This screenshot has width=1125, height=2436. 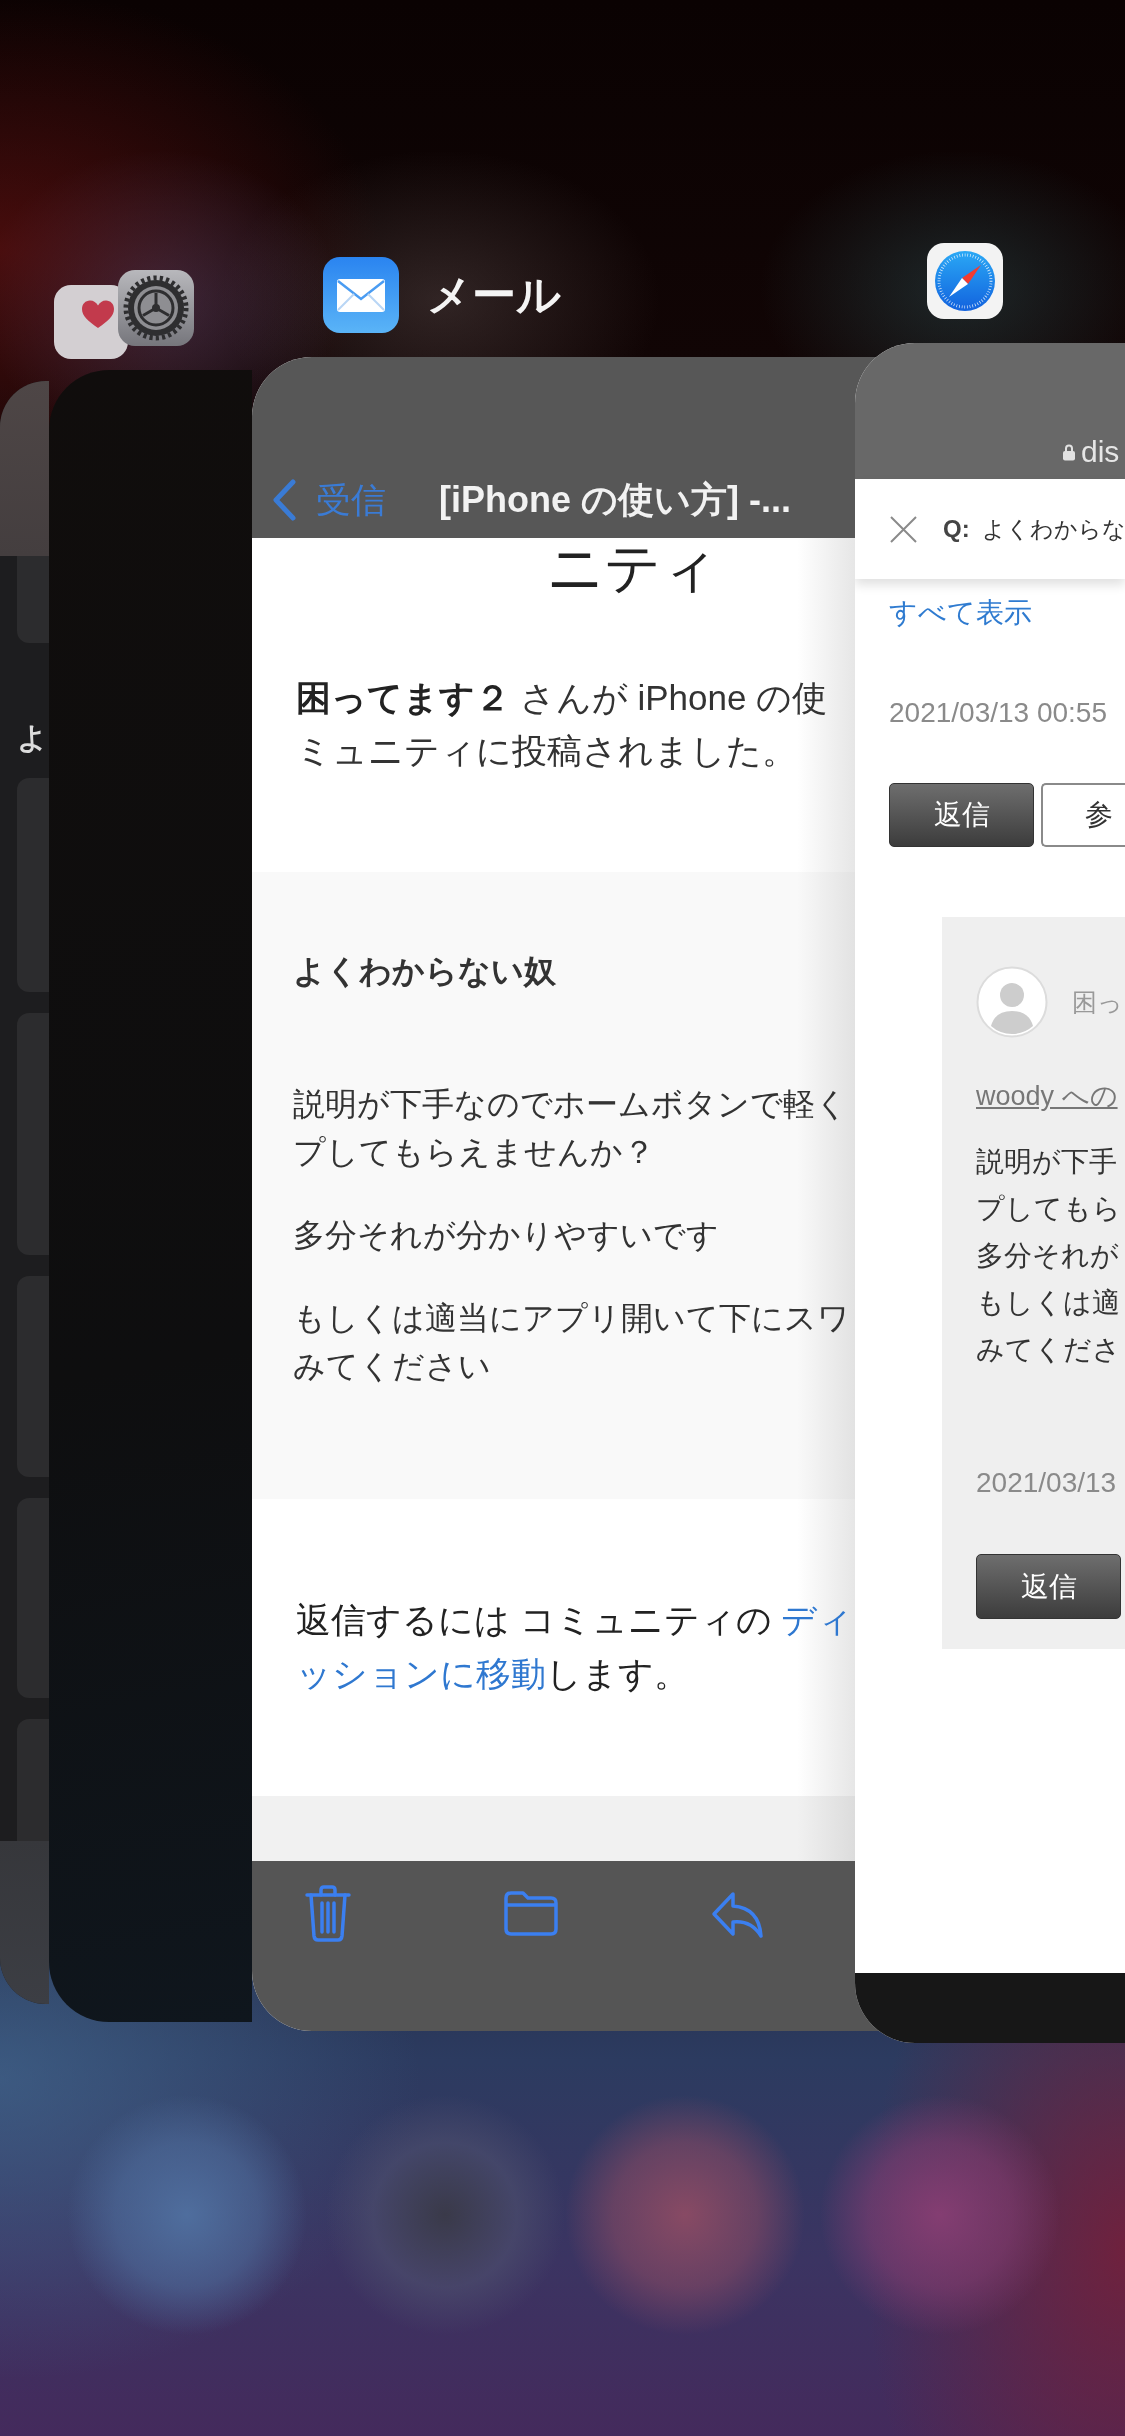 What do you see at coordinates (632, 568) in the screenshot?
I see `heading-text: ニティ` at bounding box center [632, 568].